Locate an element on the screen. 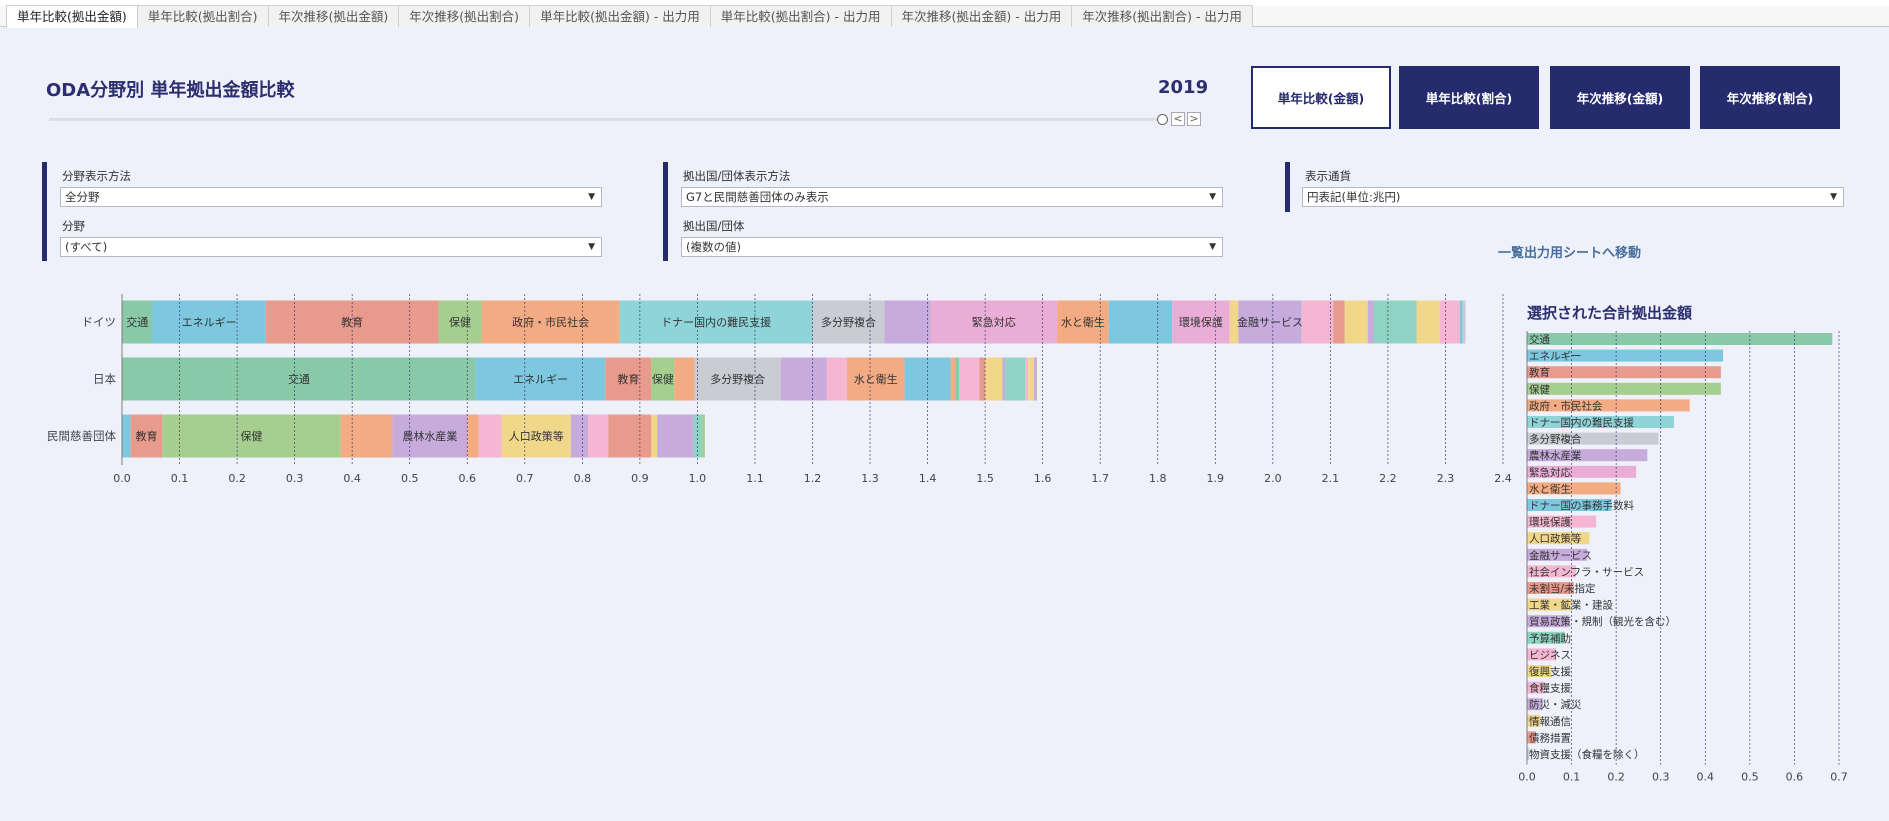 This screenshot has width=1889, height=821. segment-label: 水と衛生 is located at coordinates (876, 379).